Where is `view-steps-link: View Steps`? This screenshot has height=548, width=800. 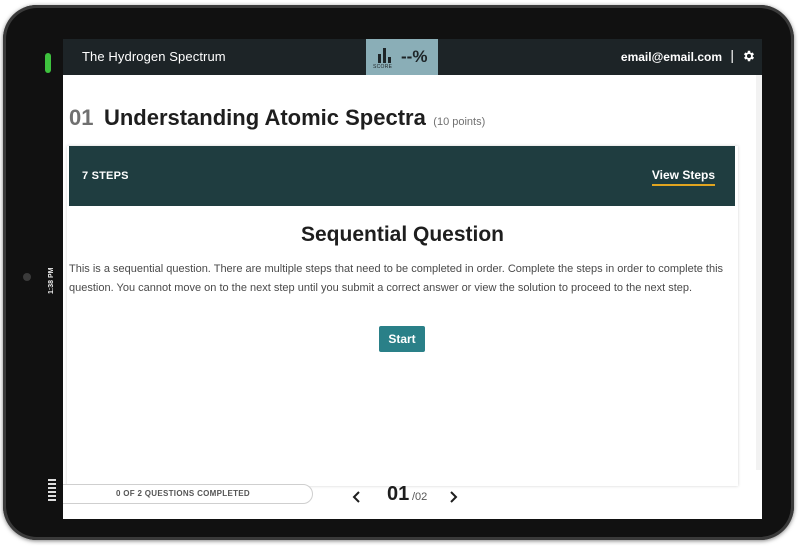
view-steps-link: View Steps is located at coordinates (683, 177).